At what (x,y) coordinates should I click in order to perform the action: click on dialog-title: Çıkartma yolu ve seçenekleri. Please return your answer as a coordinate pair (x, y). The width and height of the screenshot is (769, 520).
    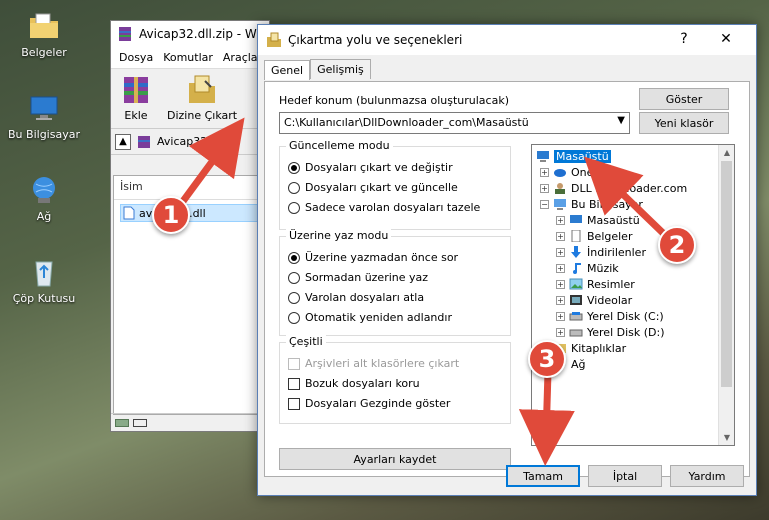
    Looking at the image, I should click on (375, 40).